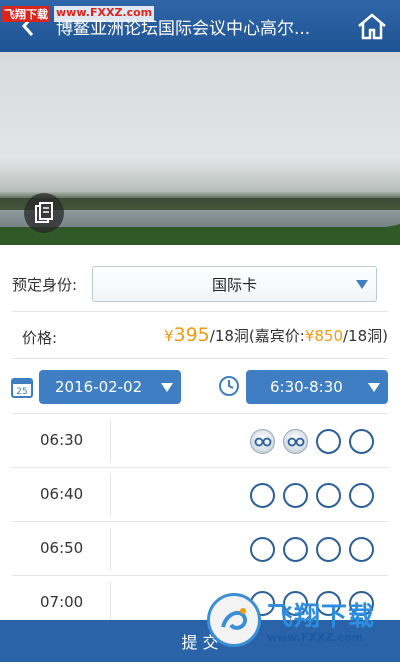 The height and width of the screenshot is (662, 400). What do you see at coordinates (229, 386) in the screenshot?
I see `clock-icon` at bounding box center [229, 386].